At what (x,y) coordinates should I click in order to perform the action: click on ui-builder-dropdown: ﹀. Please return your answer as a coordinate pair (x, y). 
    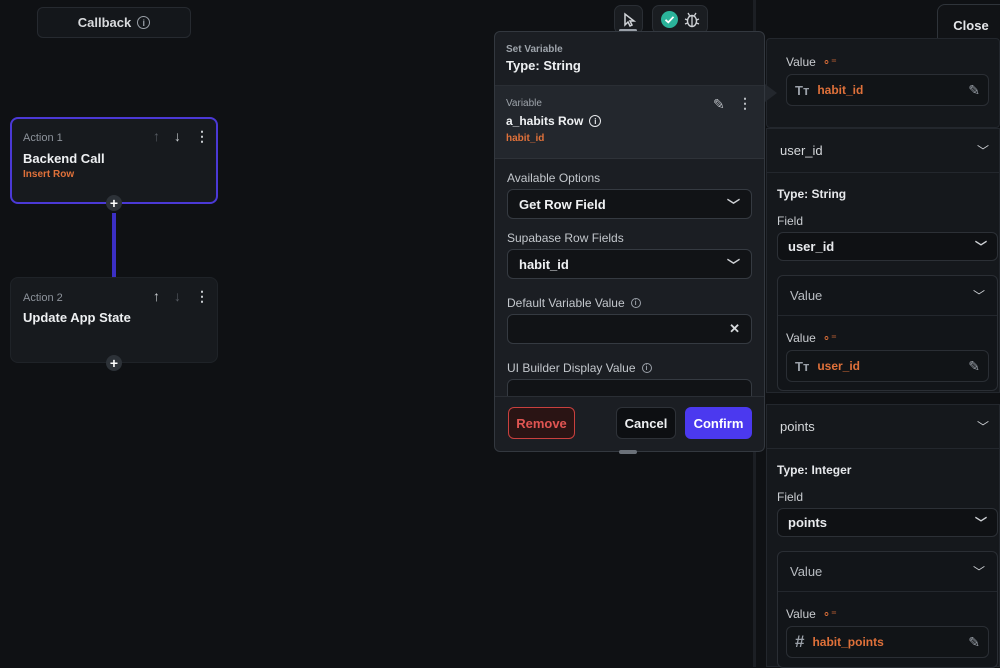
    Looking at the image, I should click on (629, 387).